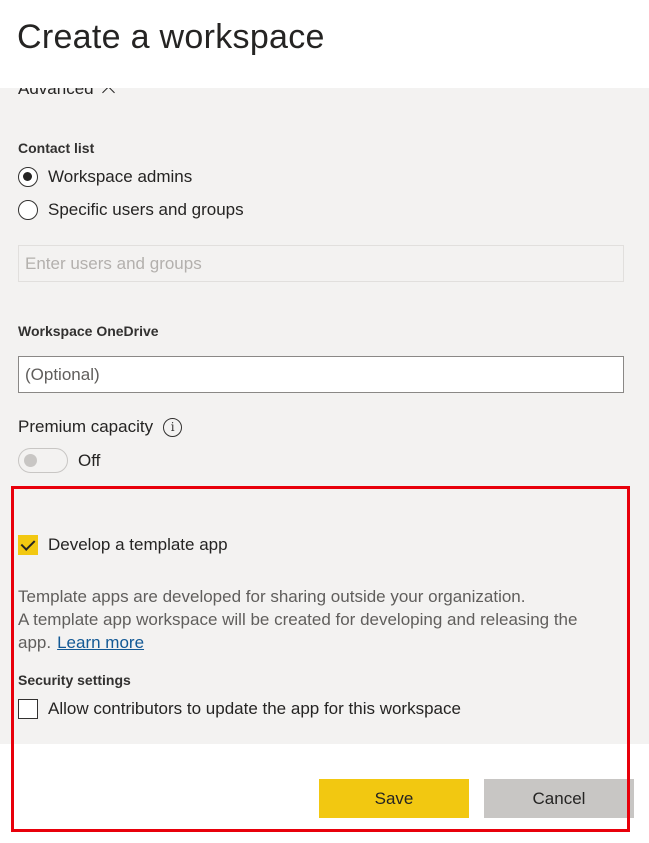 The image size is (649, 843). What do you see at coordinates (28, 177) in the screenshot?
I see `radio-selected-icon` at bounding box center [28, 177].